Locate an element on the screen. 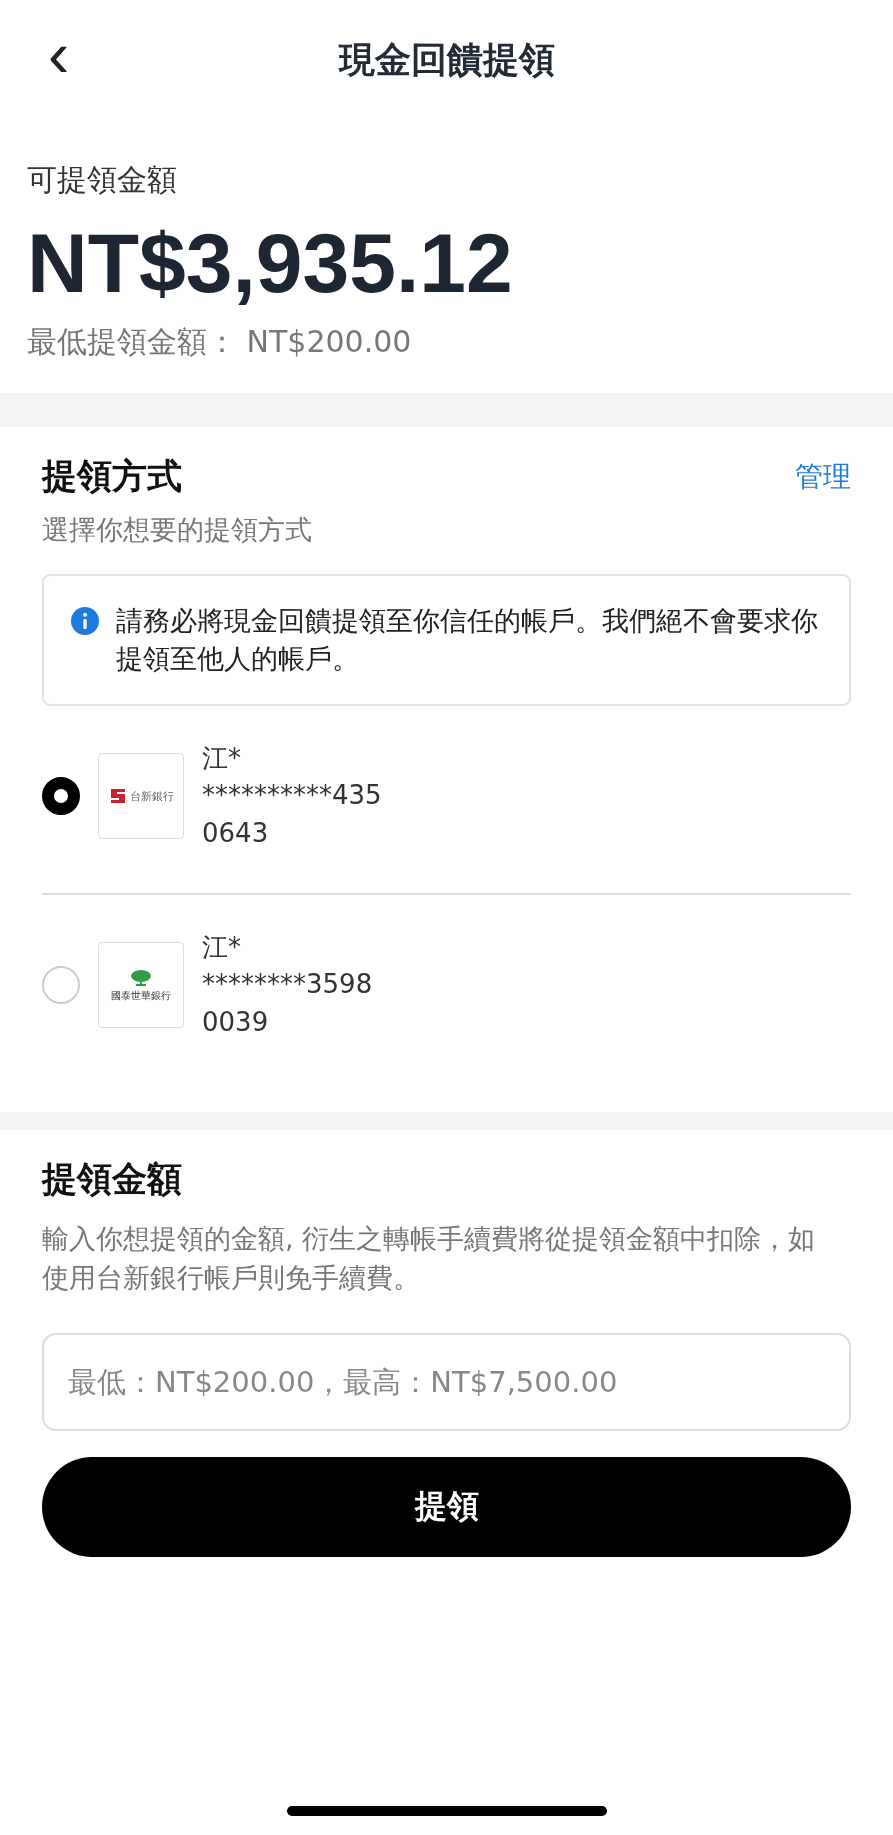 The height and width of the screenshot is (1835, 893). back-button: ‹ is located at coordinates (59, 54).